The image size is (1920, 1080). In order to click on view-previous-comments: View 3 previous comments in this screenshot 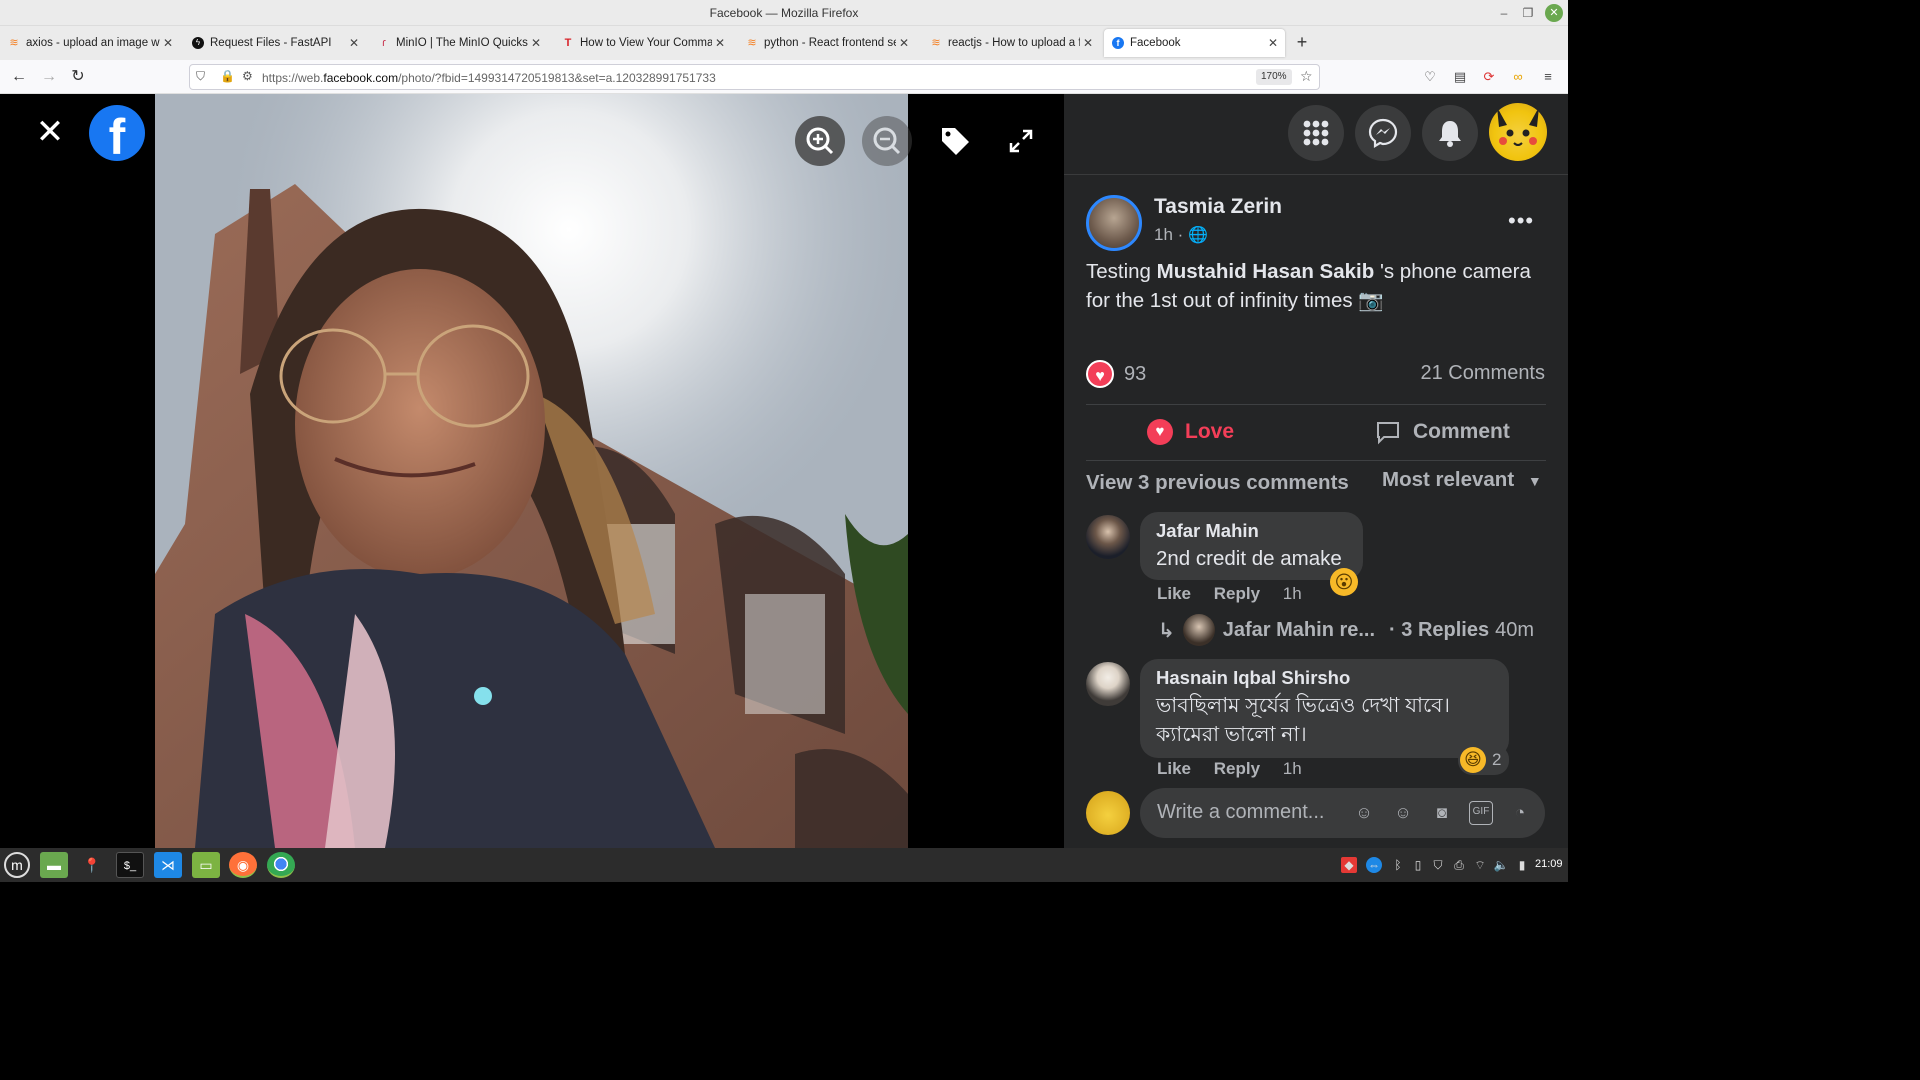, I will do `click(1217, 483)`.